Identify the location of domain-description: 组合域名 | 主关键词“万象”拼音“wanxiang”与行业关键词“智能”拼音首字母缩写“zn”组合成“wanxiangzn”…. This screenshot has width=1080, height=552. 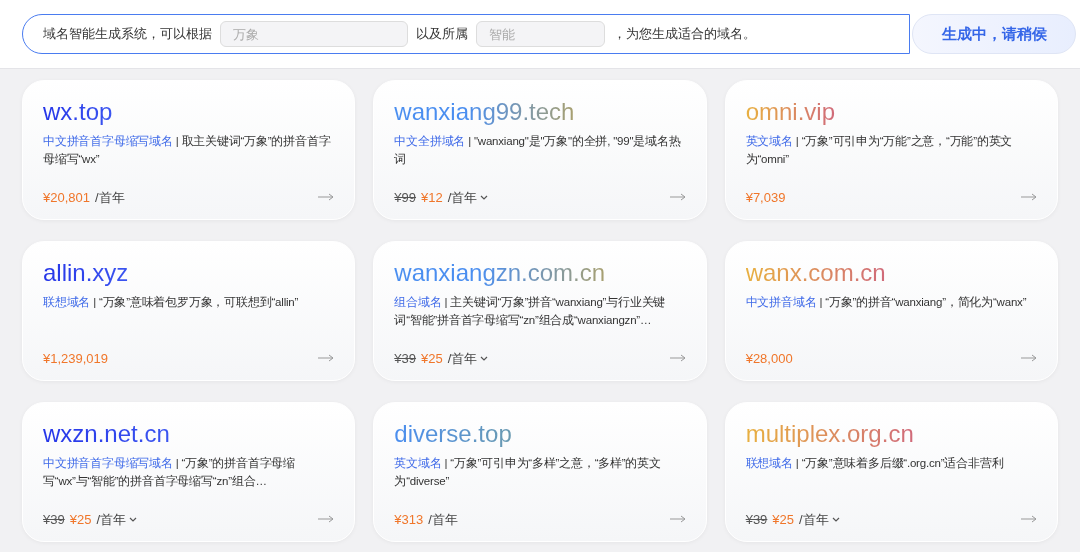
(530, 311).